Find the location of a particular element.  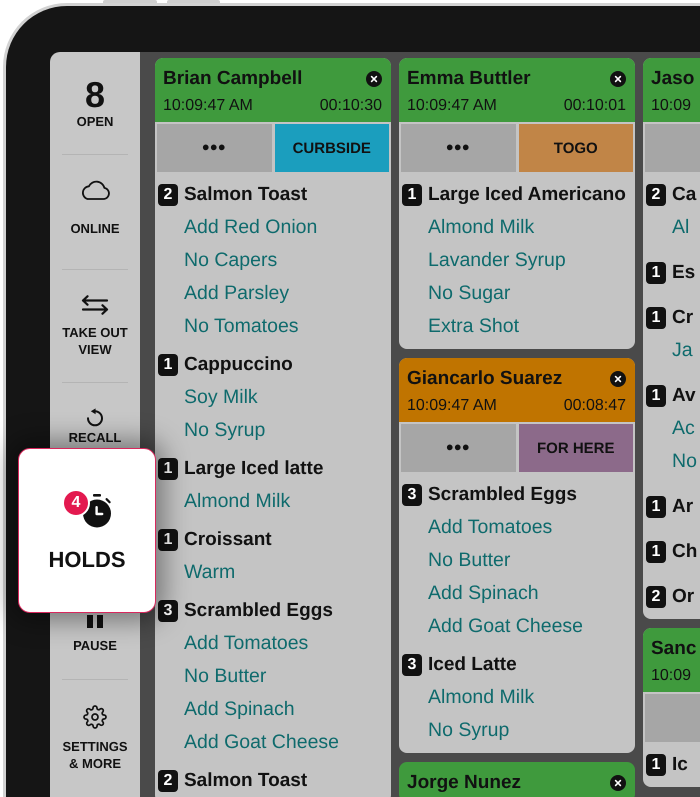

item-name: Ar is located at coordinates (683, 506).